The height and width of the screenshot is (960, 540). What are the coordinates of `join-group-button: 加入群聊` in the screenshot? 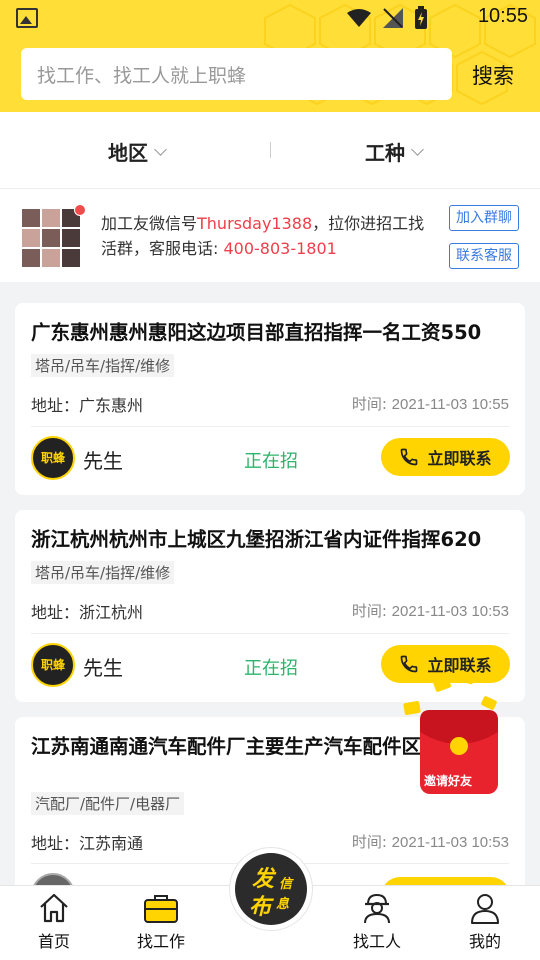 It's located at (484, 218).